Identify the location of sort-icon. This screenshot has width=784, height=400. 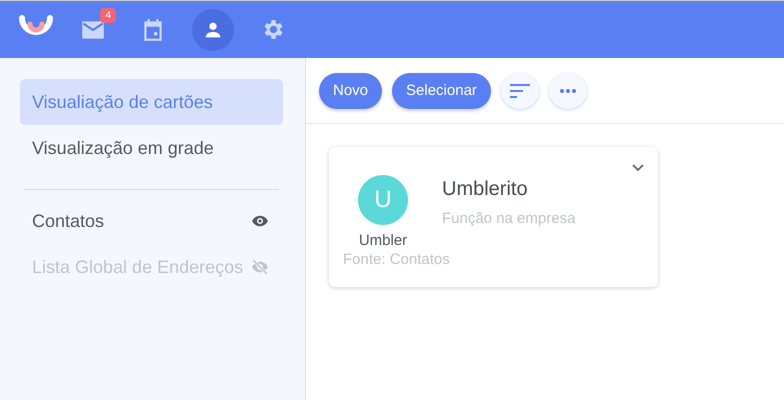
(520, 90).